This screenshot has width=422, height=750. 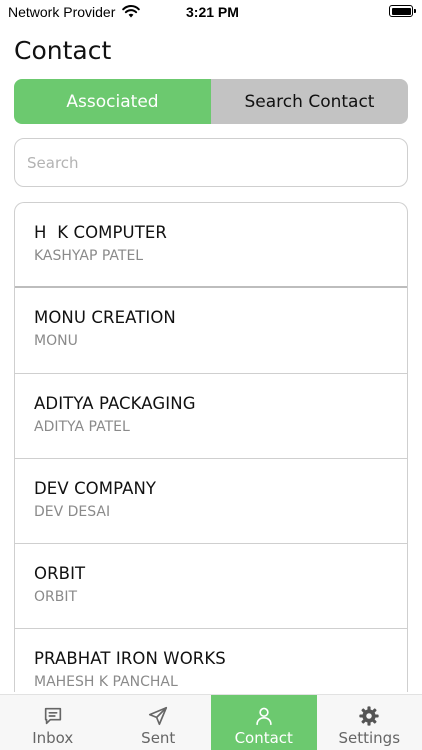 I want to click on contact-row: ADITYA PACKAGING ADITYA PATEL, so click(x=211, y=416).